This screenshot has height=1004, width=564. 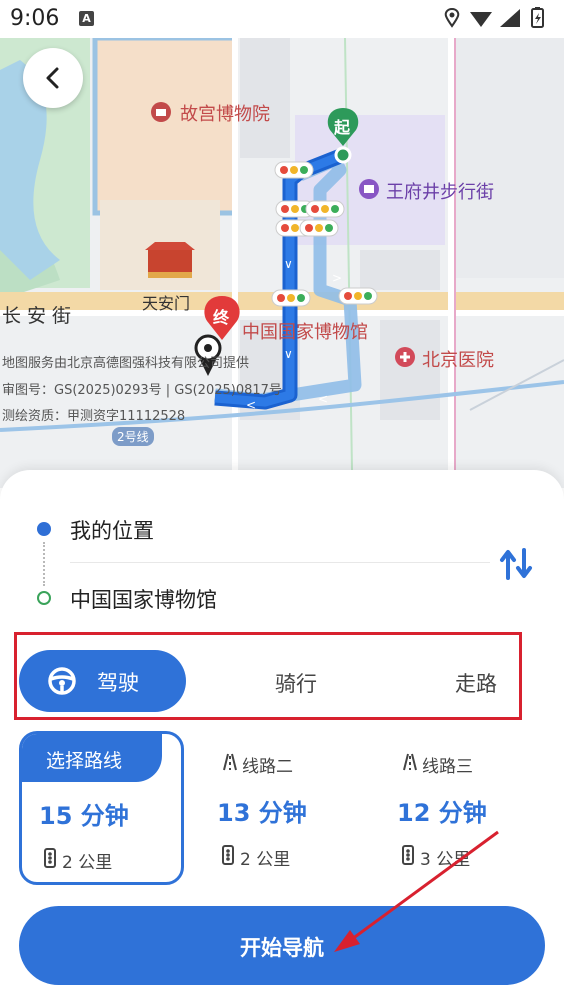 I want to click on battery-icon, so click(x=537, y=17).